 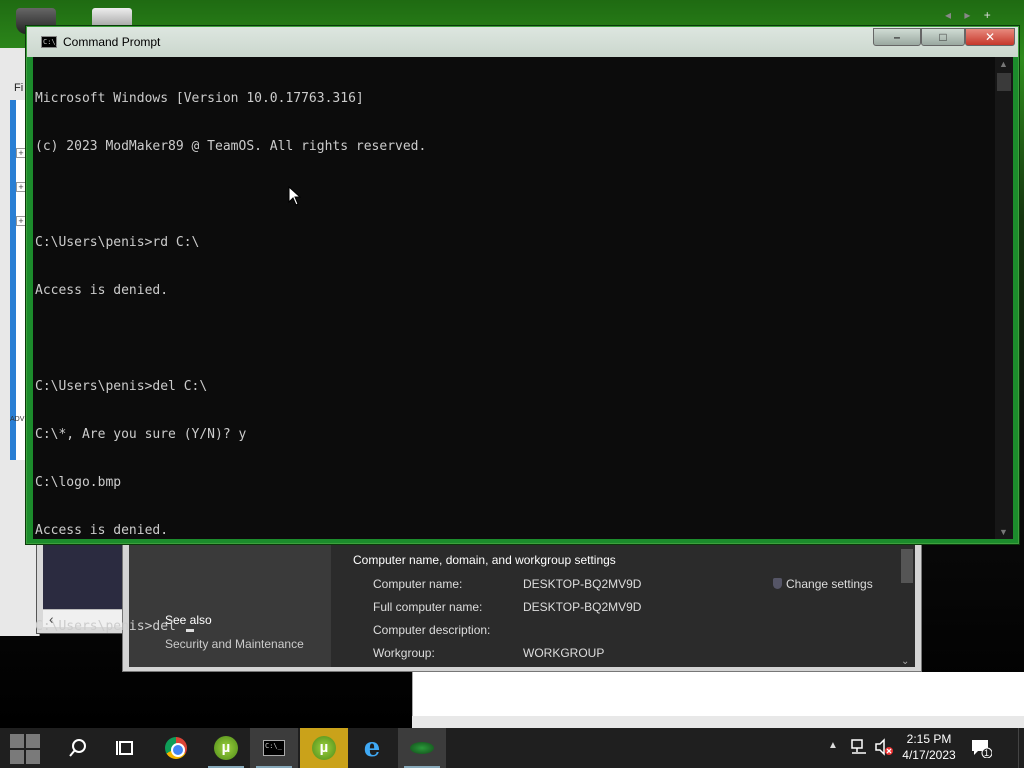 I want to click on show-hidden-icons-button: ▲, so click(x=836, y=754).